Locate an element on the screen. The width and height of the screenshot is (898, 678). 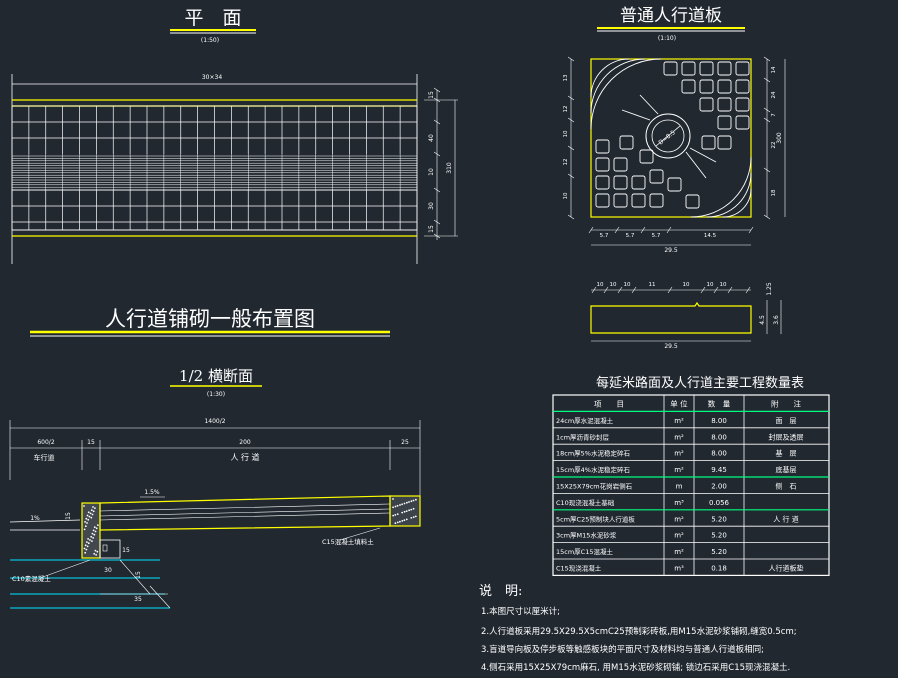
slab-left-dim-text: 10 is located at coordinates (566, 195).